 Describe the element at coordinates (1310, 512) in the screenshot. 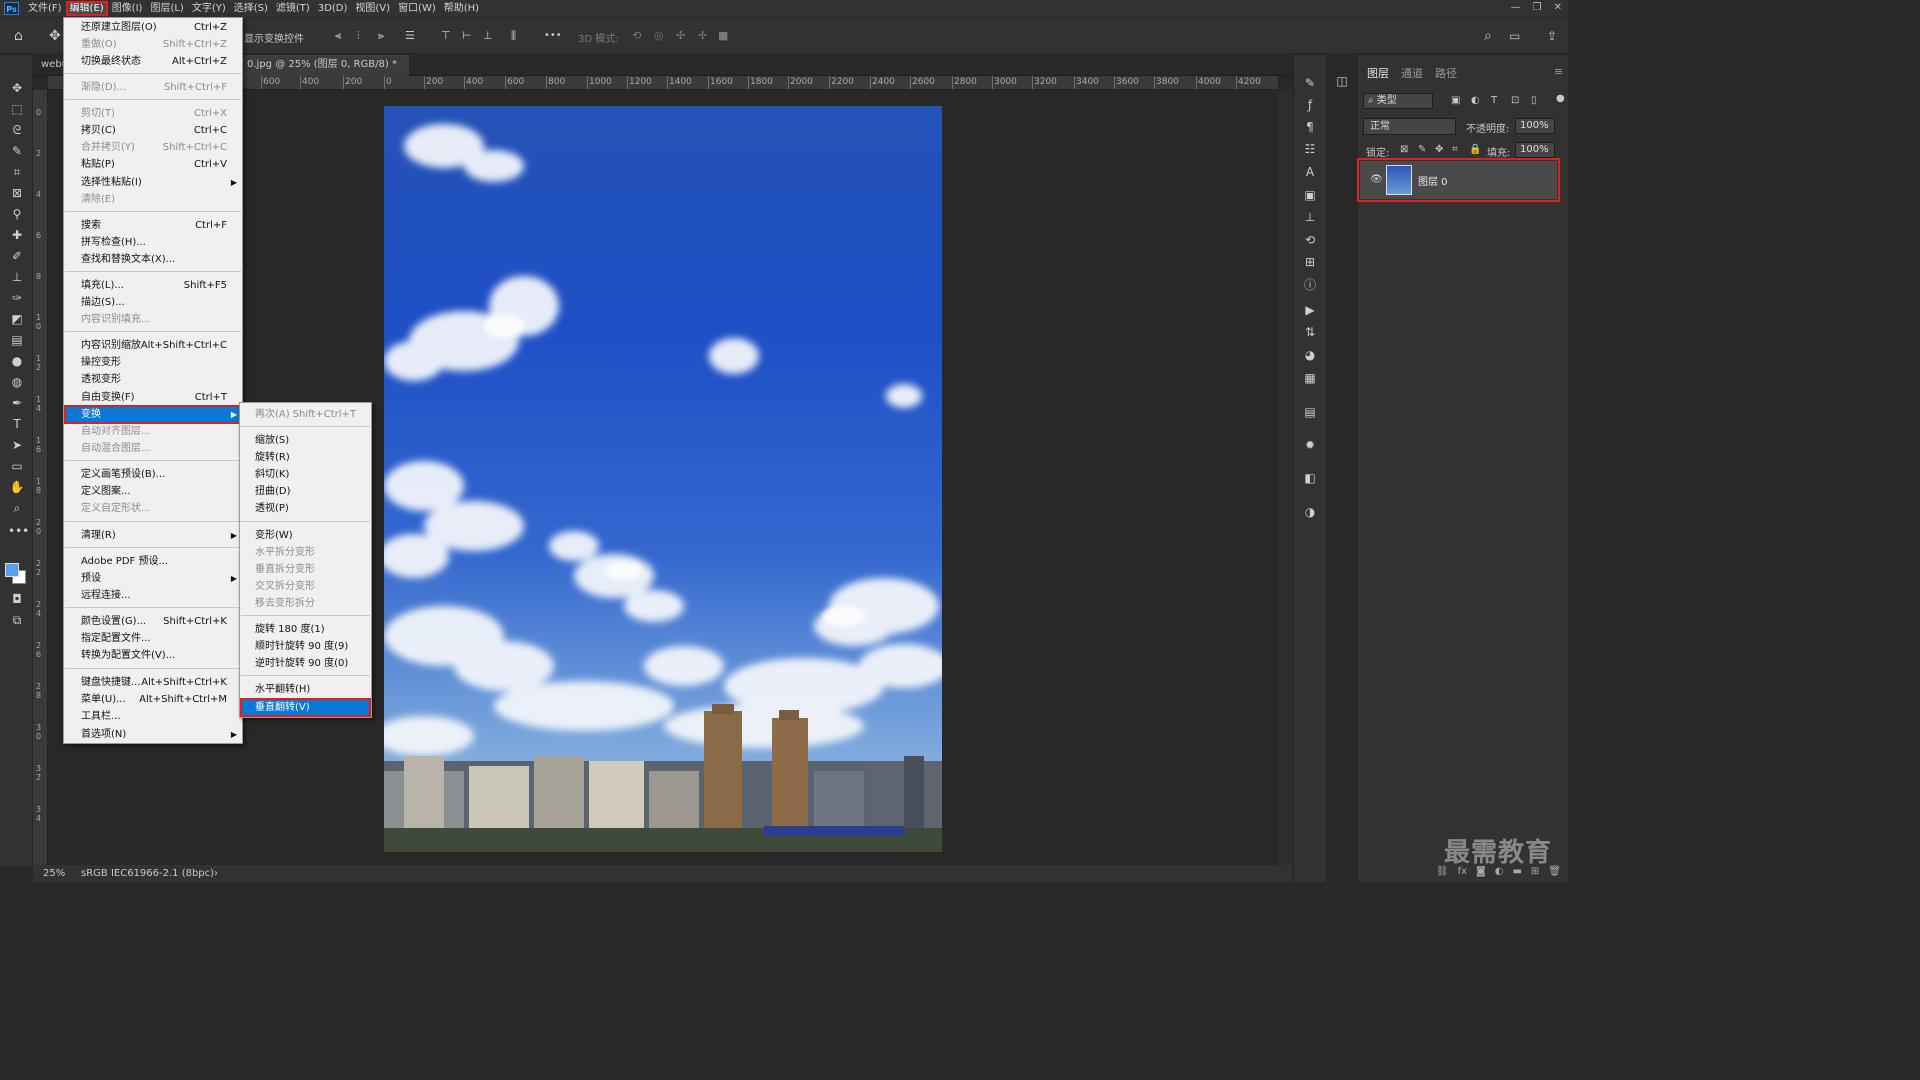

I see `color-icon: ◑` at that location.